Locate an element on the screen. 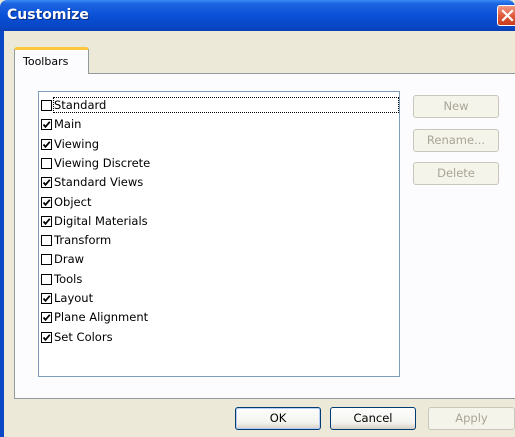  ok-button: OK is located at coordinates (278, 418).